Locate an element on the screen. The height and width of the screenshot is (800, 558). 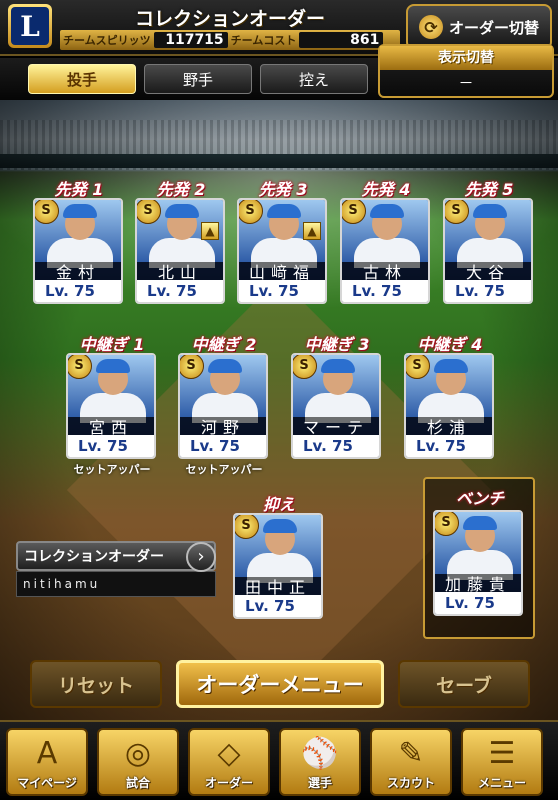
starter-slot: 先発 2 S ▲ 北山 Lv. 75 is located at coordinates (181, 240).